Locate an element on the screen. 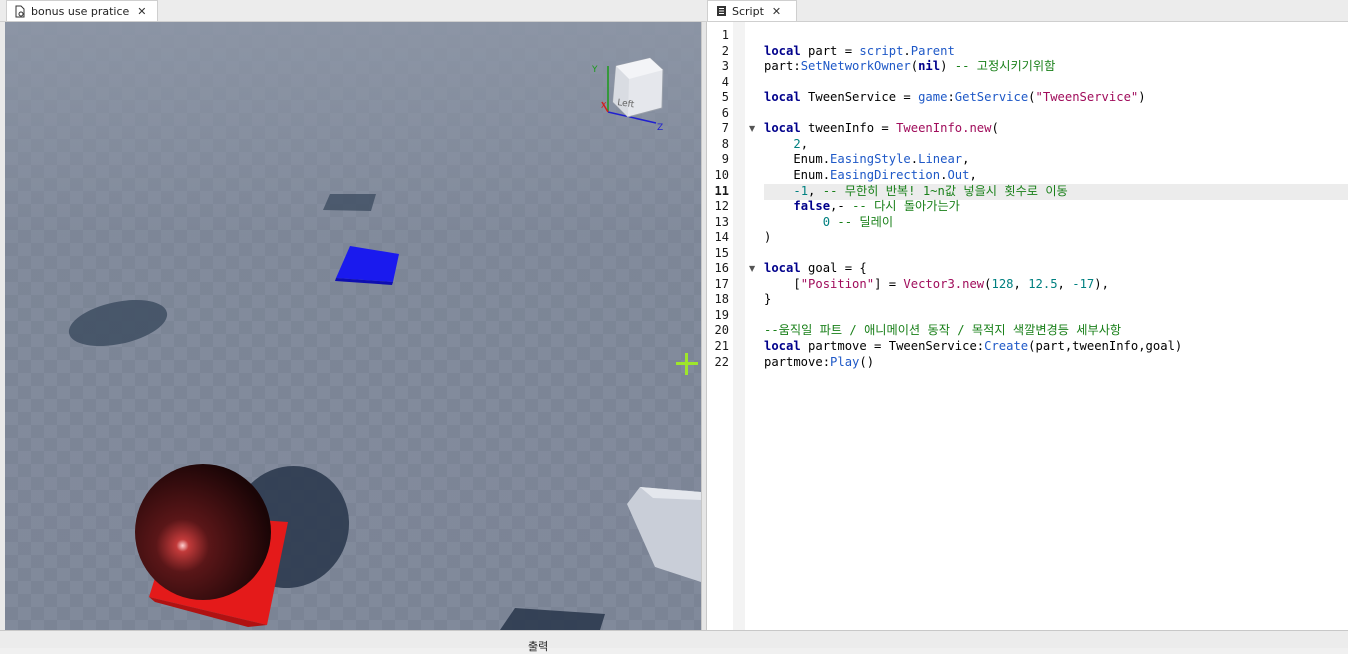  code-line: 0 -- 딜레이 is located at coordinates (1056, 222).